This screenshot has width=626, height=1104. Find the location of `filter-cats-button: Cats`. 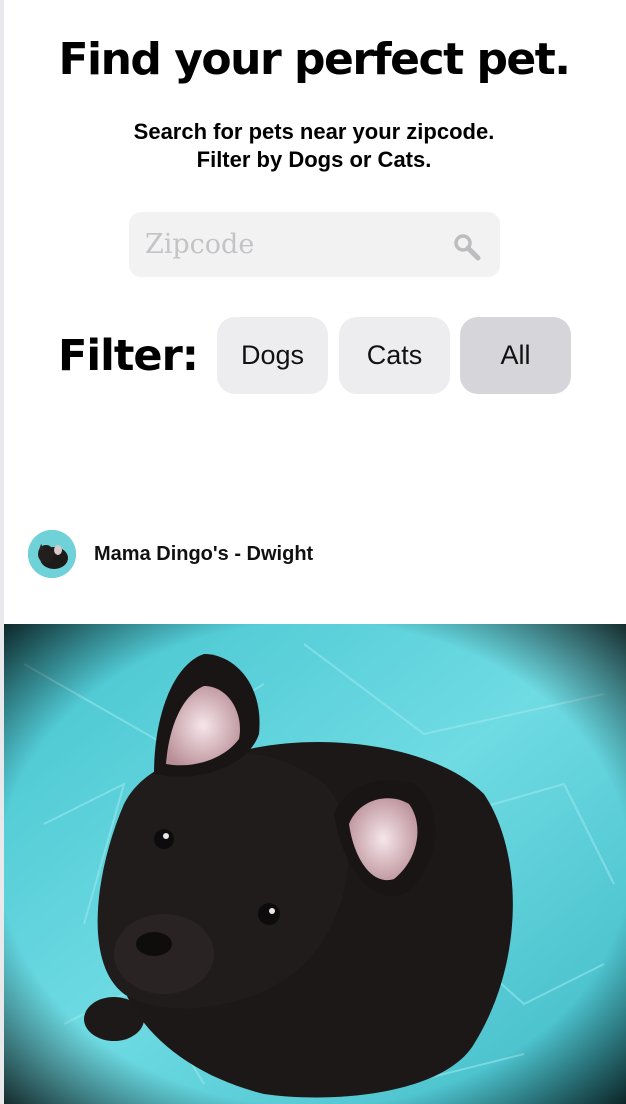

filter-cats-button: Cats is located at coordinates (394, 355).